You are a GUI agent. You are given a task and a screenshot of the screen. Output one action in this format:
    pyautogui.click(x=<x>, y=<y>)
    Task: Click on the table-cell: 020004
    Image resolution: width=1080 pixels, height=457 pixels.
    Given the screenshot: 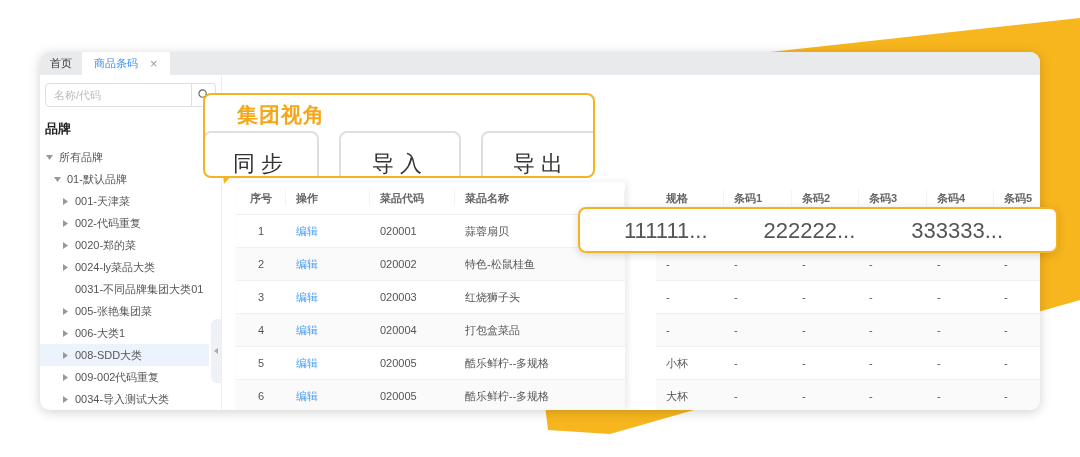 What is the action you would take?
    pyautogui.click(x=398, y=329)
    